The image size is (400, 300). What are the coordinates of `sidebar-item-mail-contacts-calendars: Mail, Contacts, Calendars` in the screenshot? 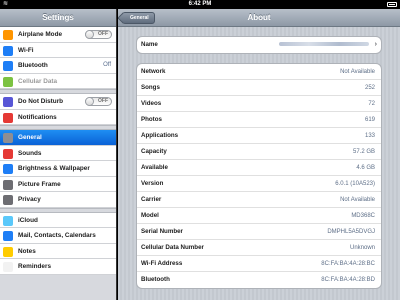 It's located at (58, 236).